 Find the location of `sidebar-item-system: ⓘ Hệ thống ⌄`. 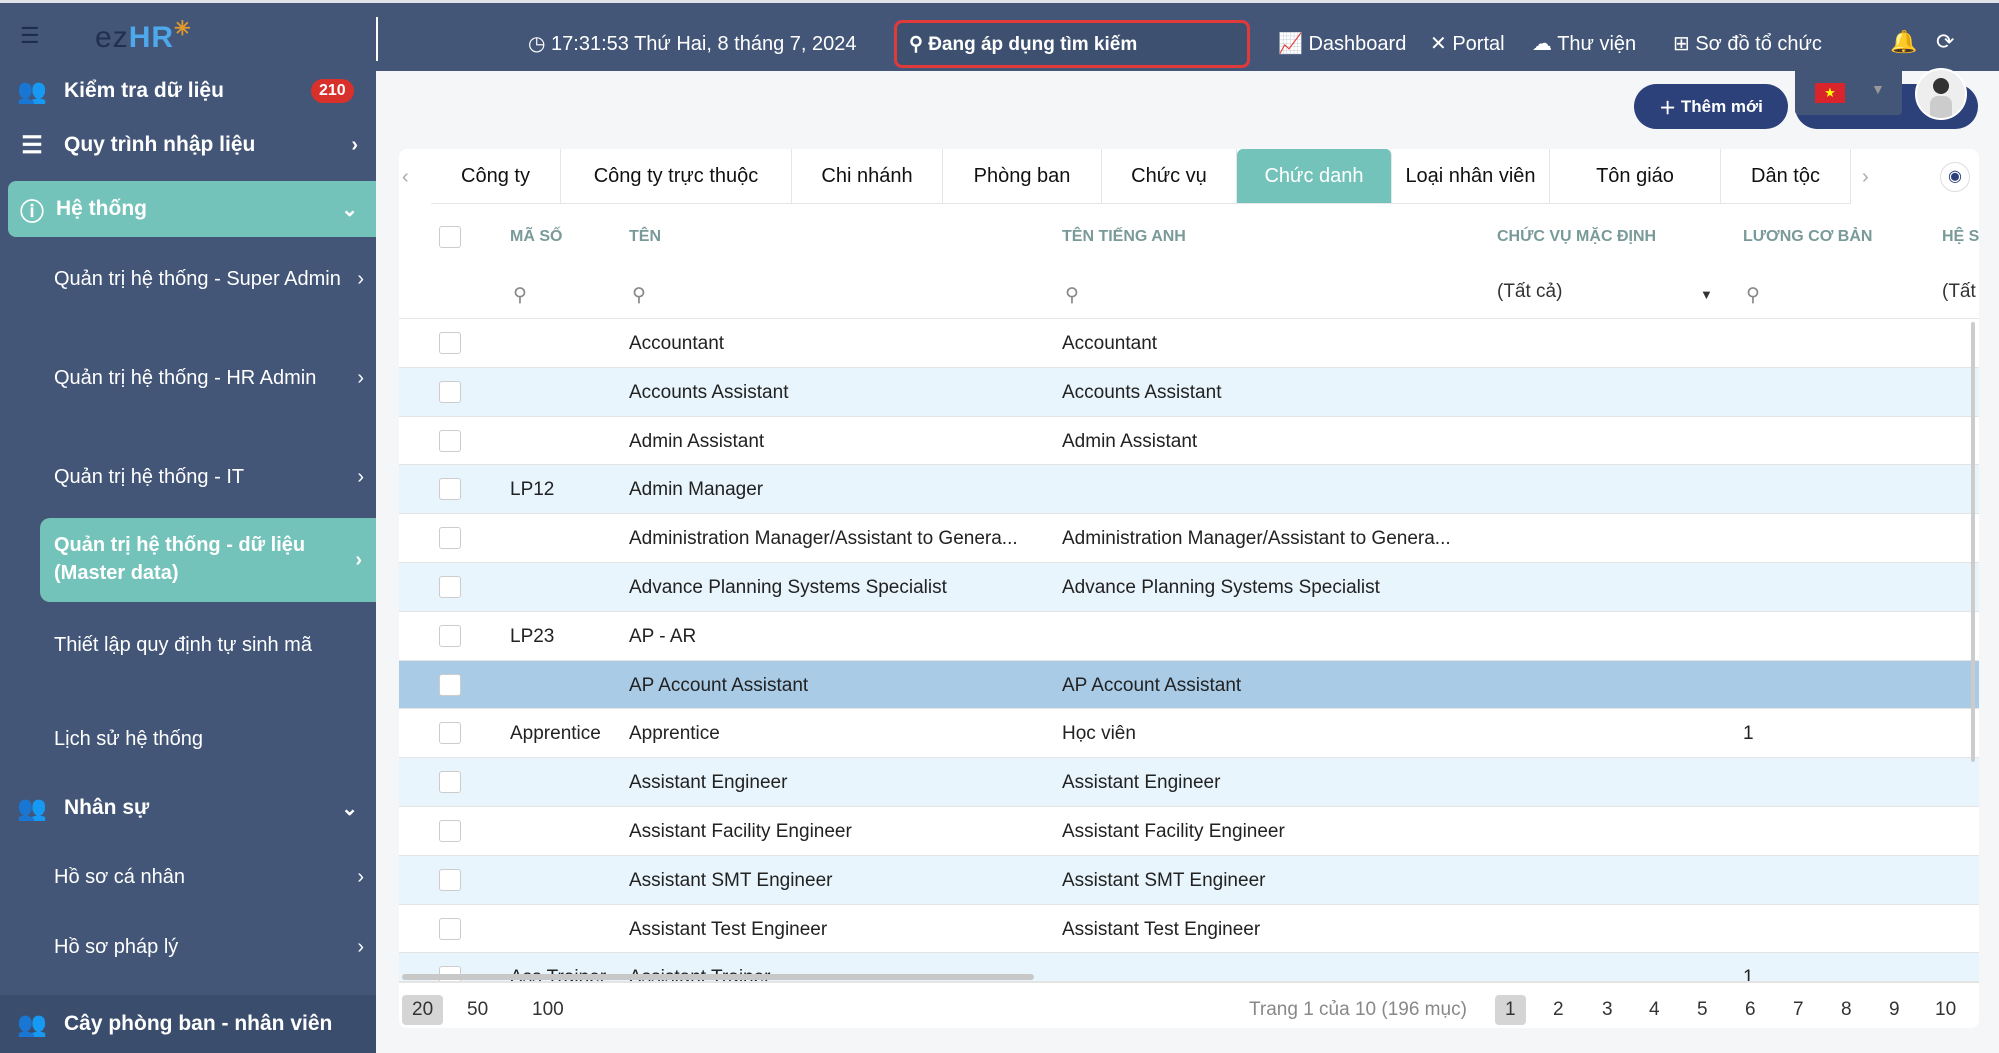

sidebar-item-system: ⓘ Hệ thống ⌄ is located at coordinates (192, 209).